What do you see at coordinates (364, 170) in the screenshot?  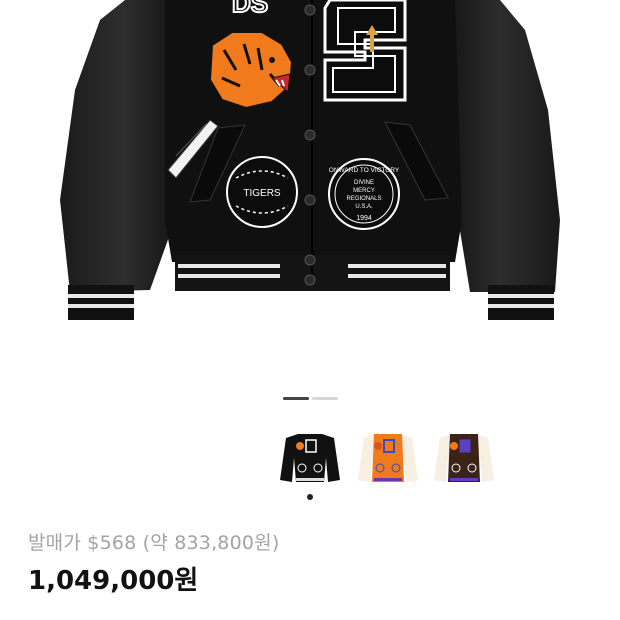 I see `onward-patch-ring-text: ONWARD TO VICTORY` at bounding box center [364, 170].